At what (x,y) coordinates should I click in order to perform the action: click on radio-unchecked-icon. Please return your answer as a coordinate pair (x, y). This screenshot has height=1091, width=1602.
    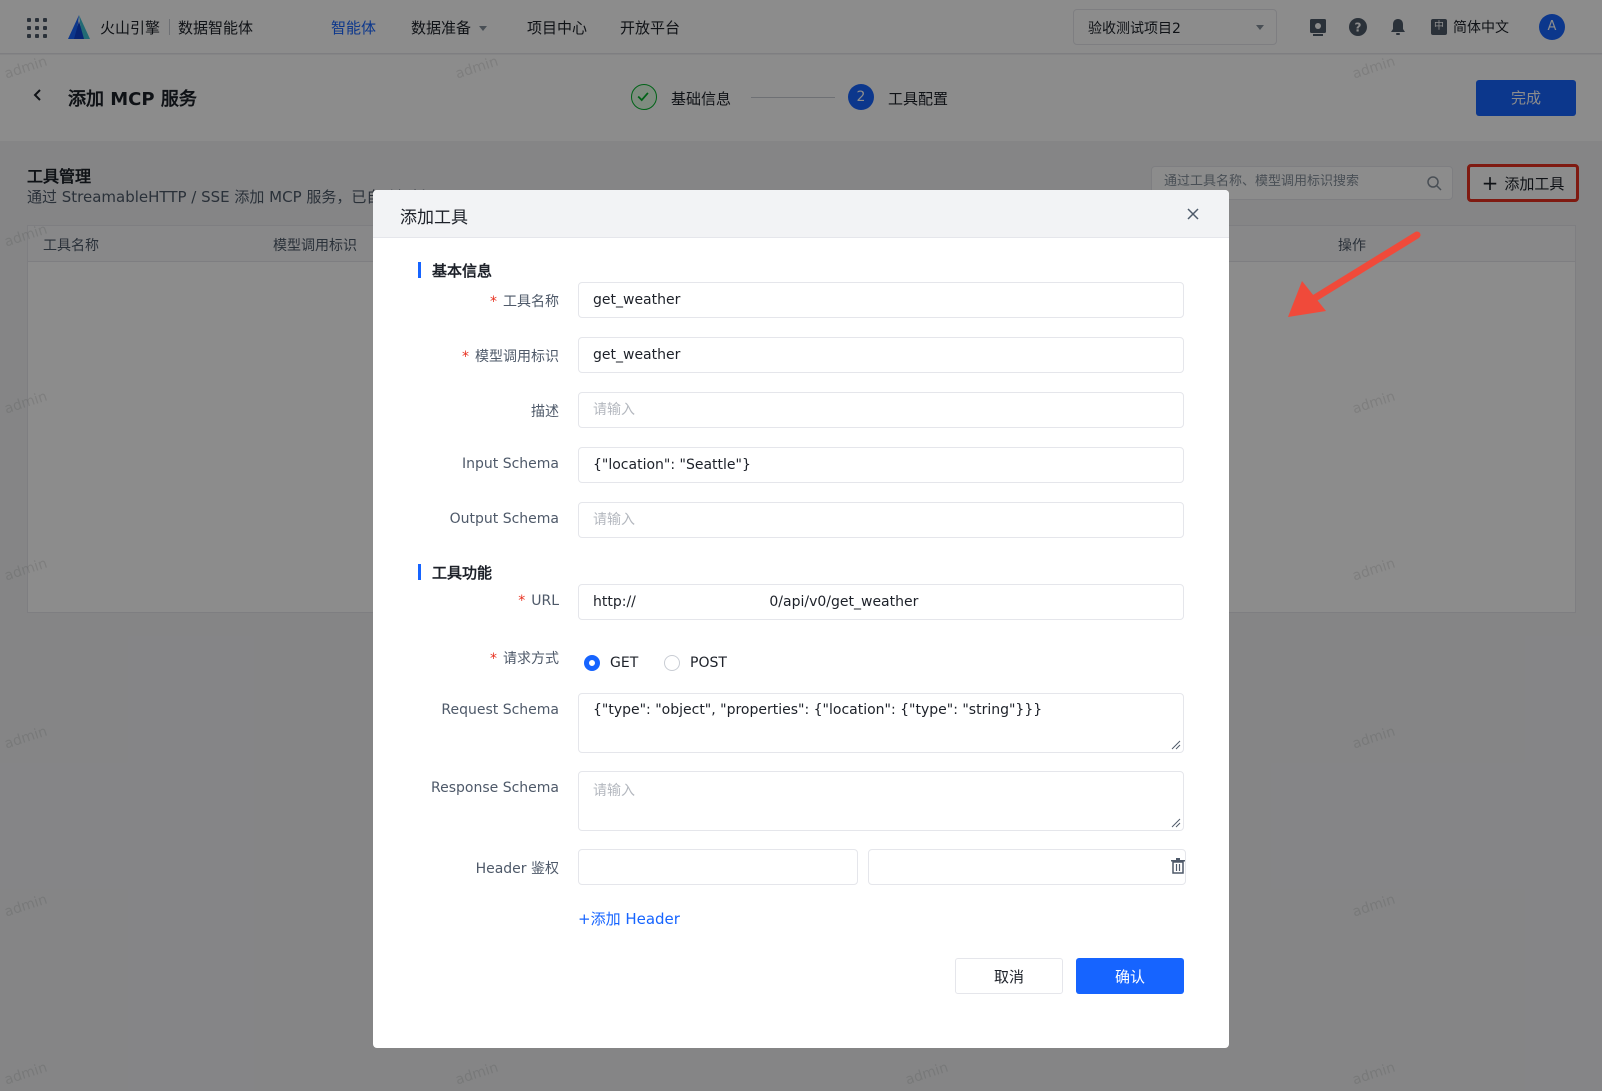
    Looking at the image, I should click on (672, 663).